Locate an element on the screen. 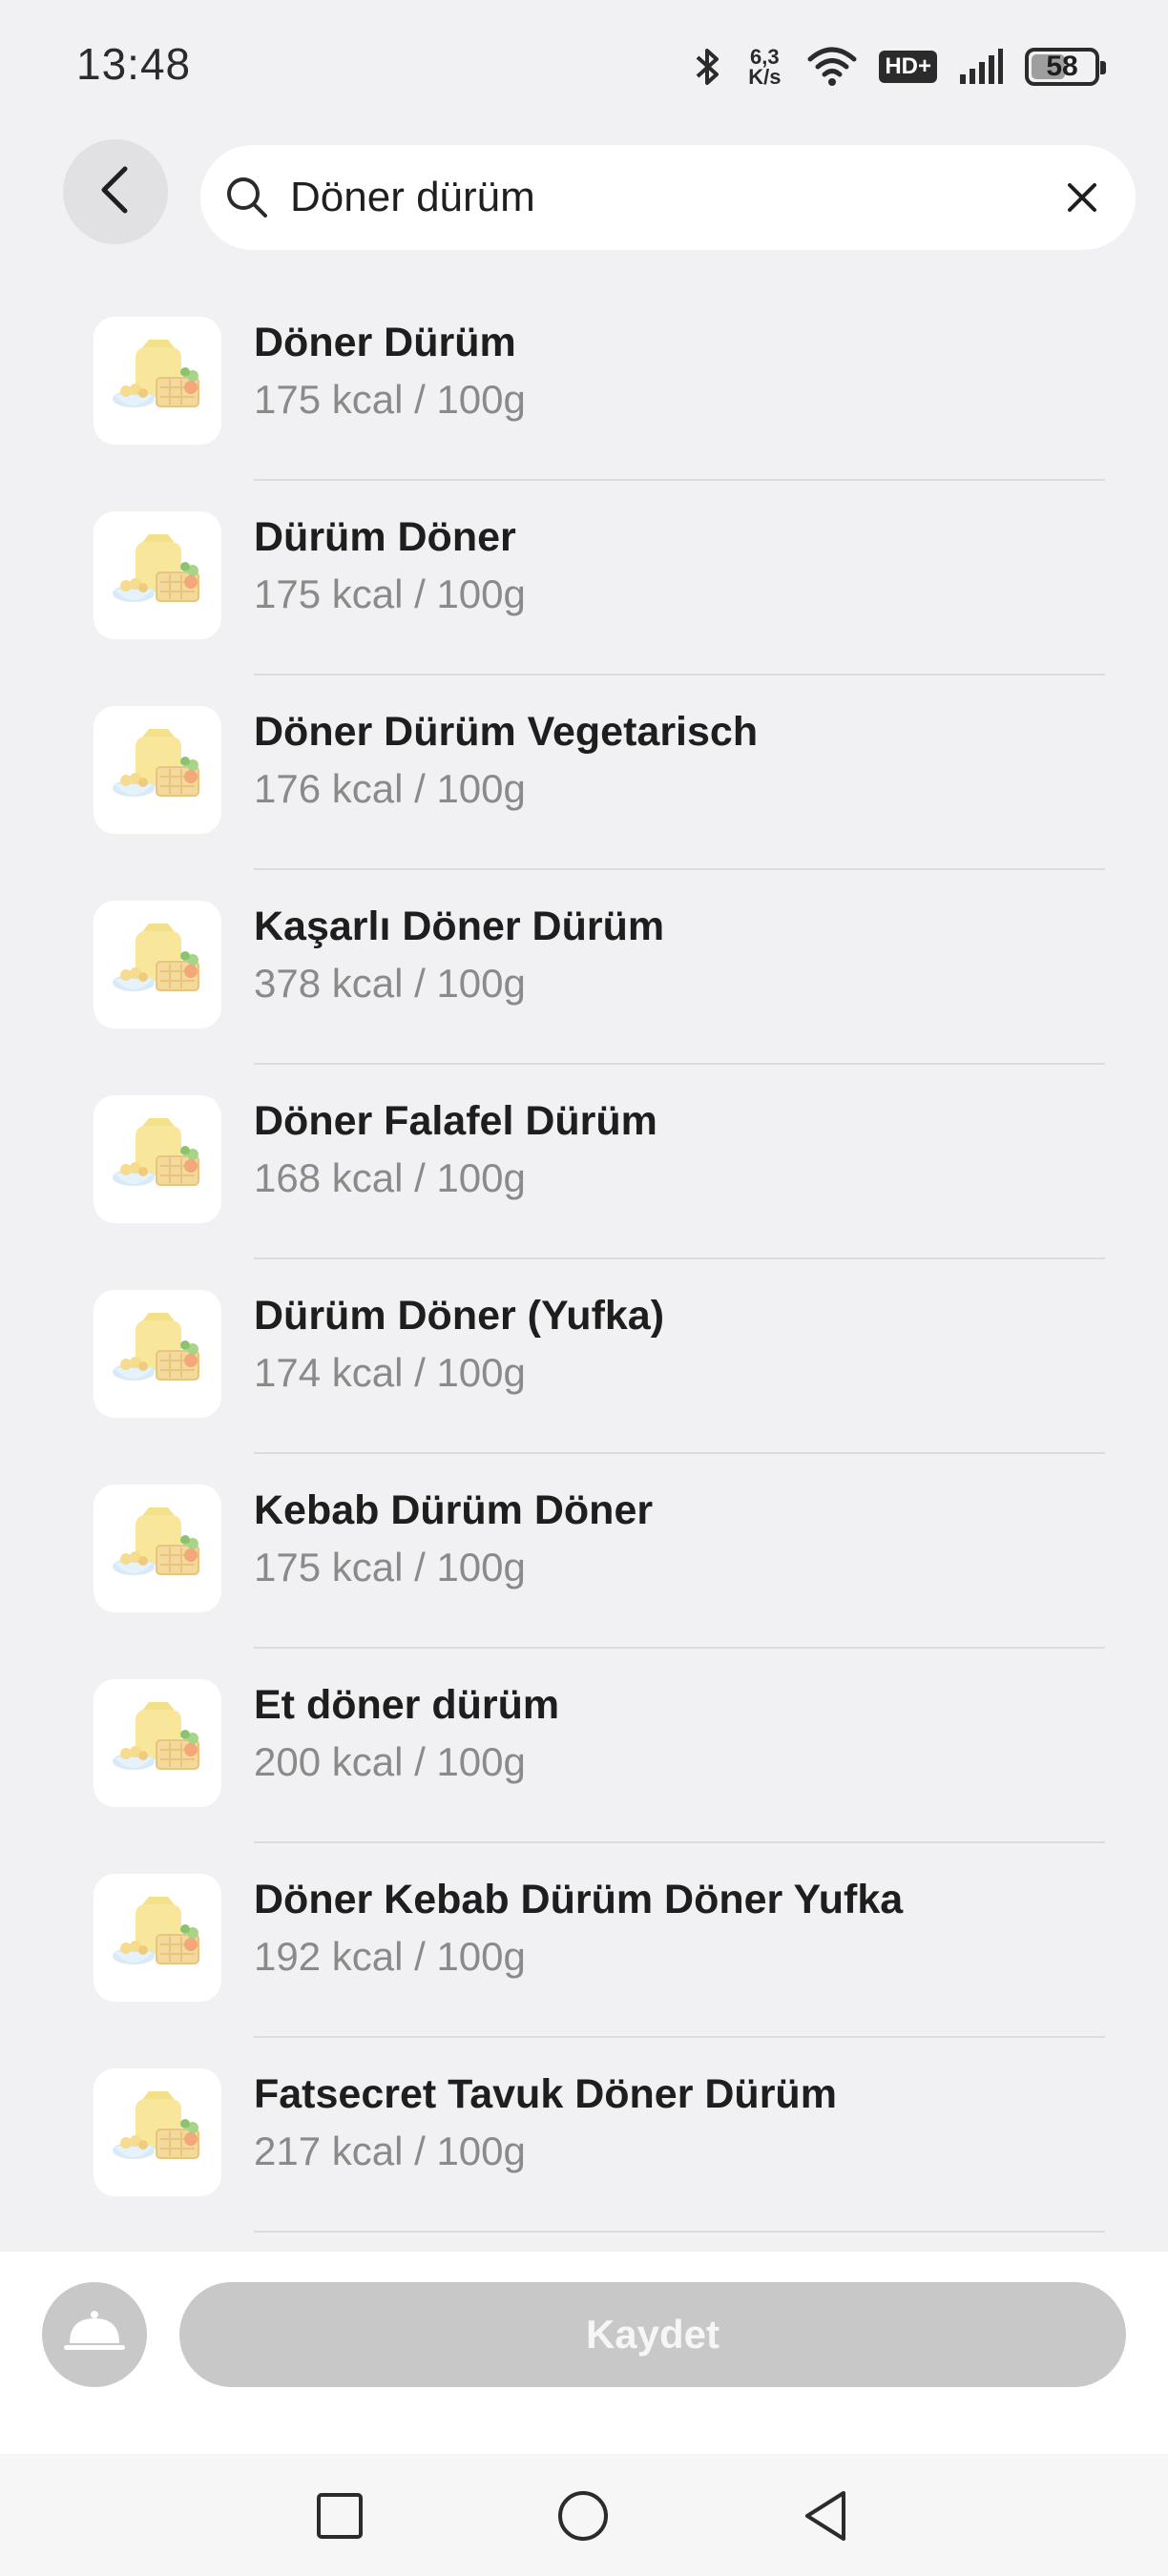 This screenshot has width=1168, height=2576. hd-badge: HD+ is located at coordinates (908, 67).